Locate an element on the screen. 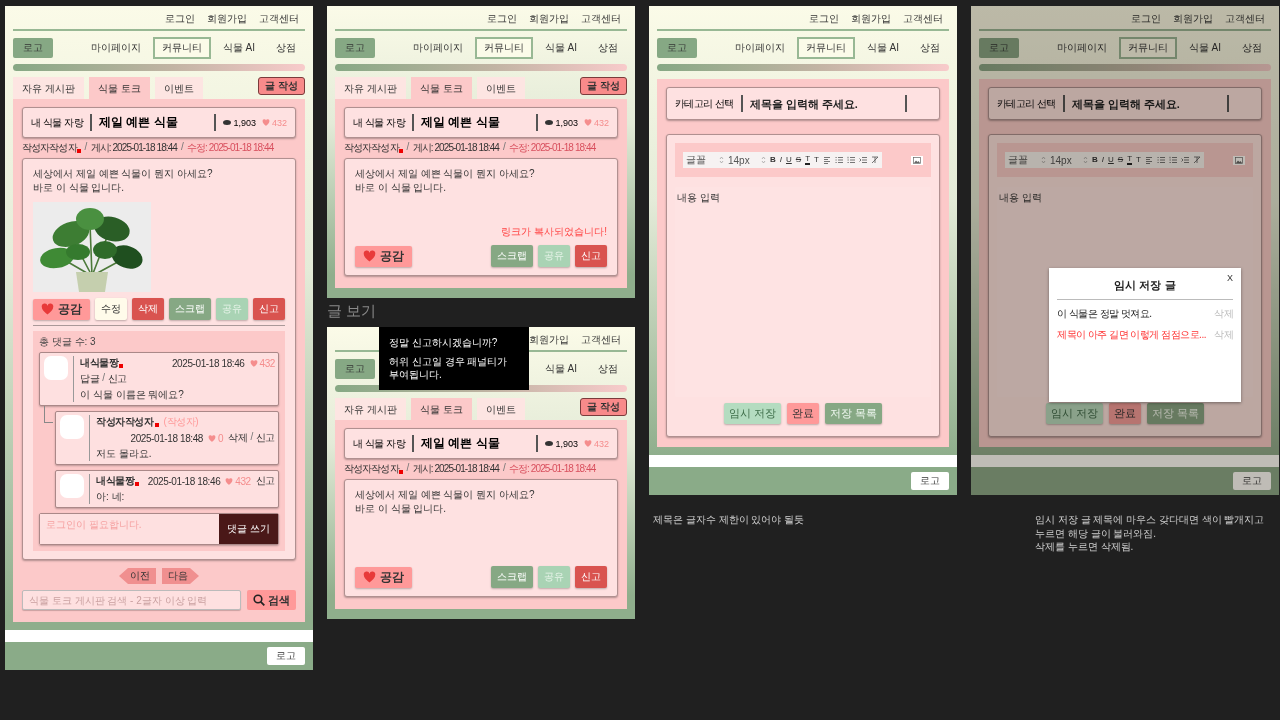 The width and height of the screenshot is (1280, 720). annotation-note: 제목은 글자수 제한이 있어야 될듯 is located at coordinates (729, 520).